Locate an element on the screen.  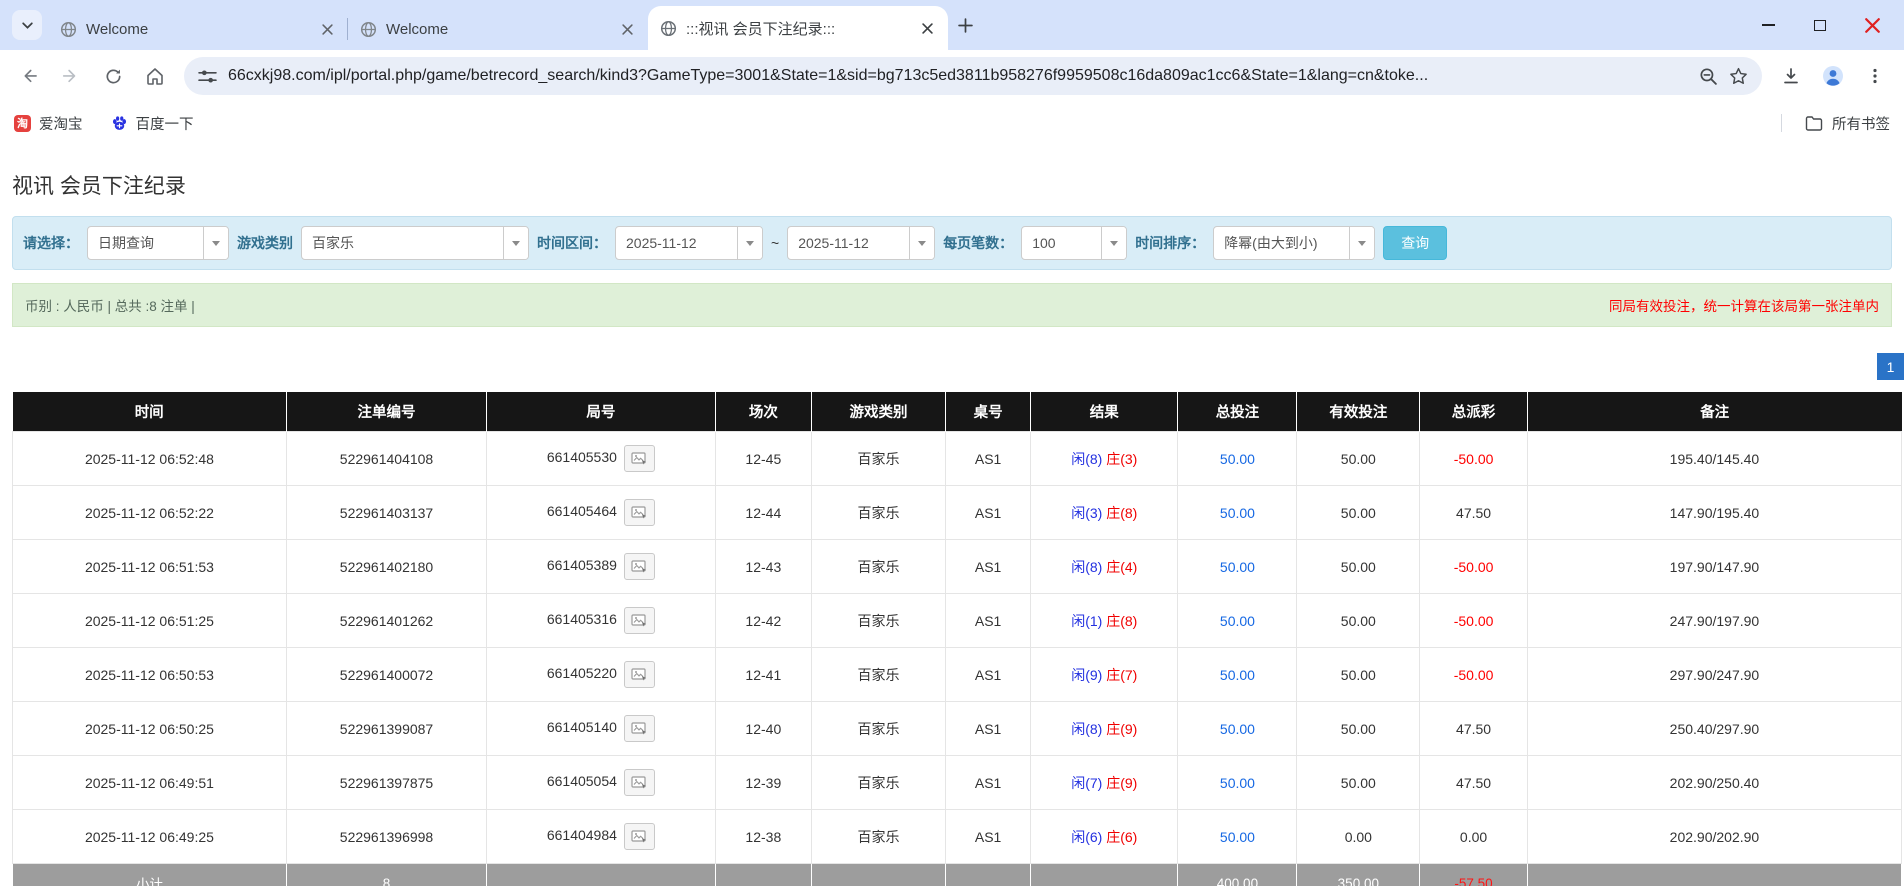
reload-button is located at coordinates (113, 76).